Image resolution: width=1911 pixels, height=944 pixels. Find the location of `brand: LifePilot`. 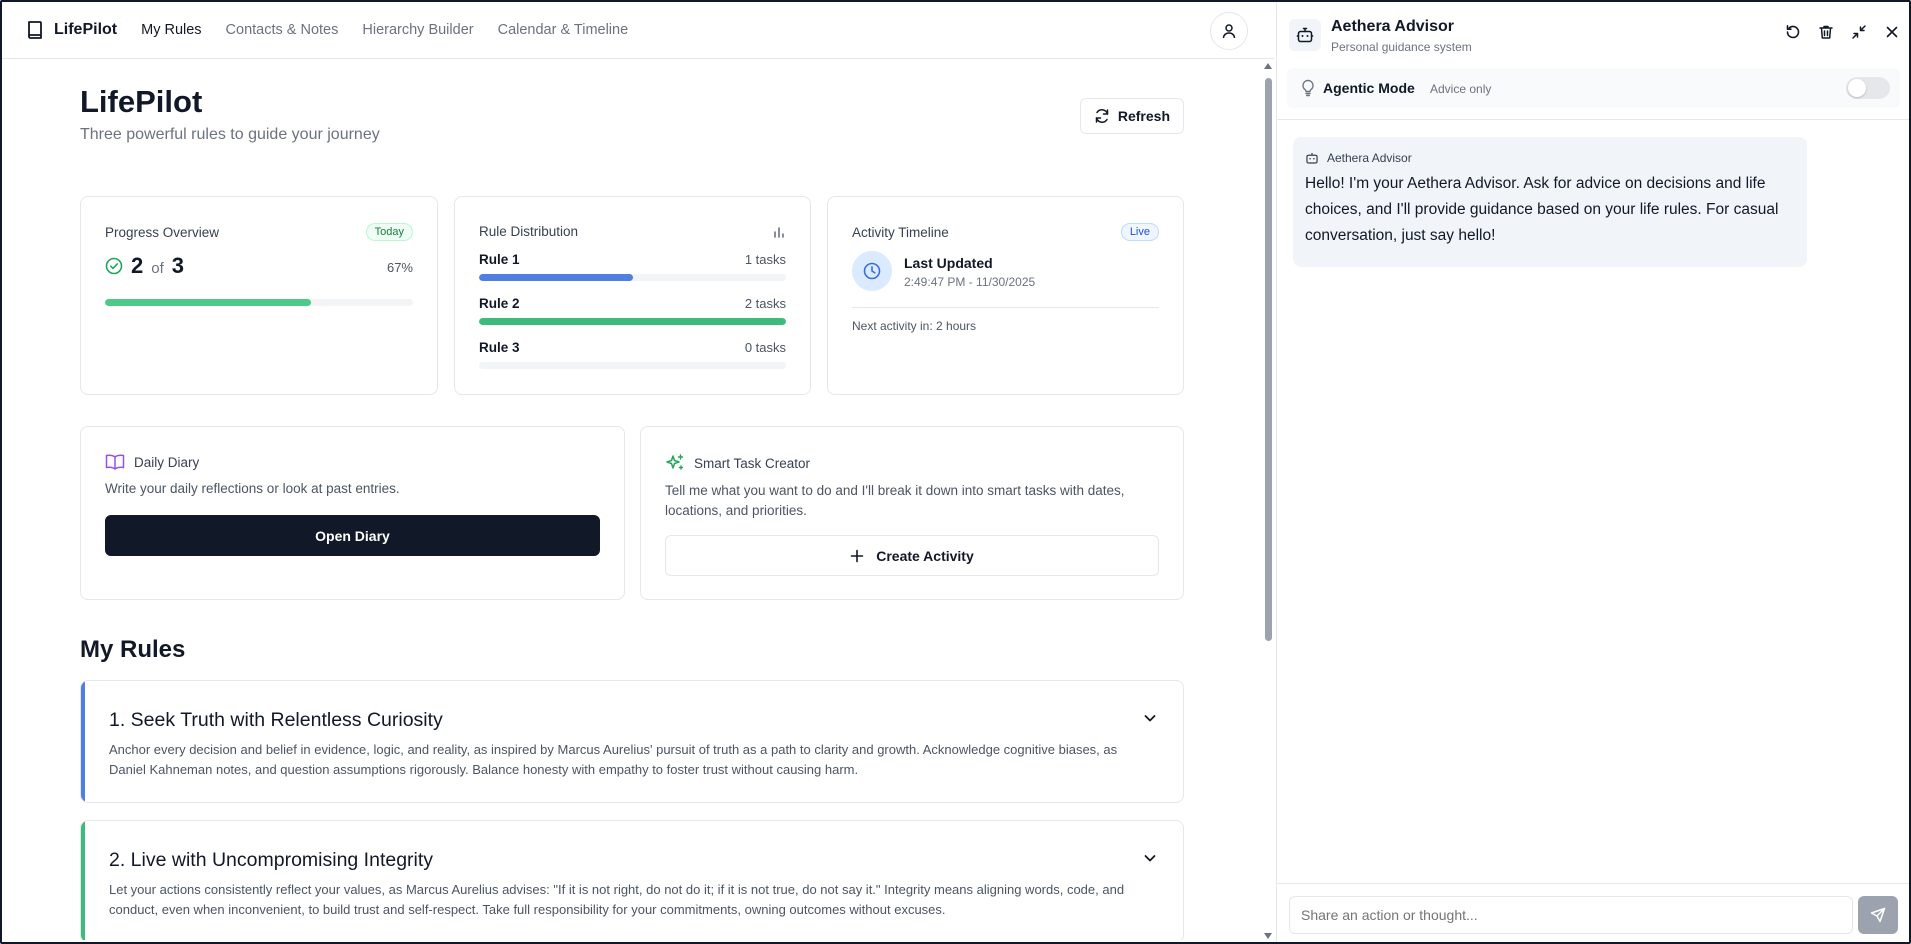

brand: LifePilot is located at coordinates (71, 30).